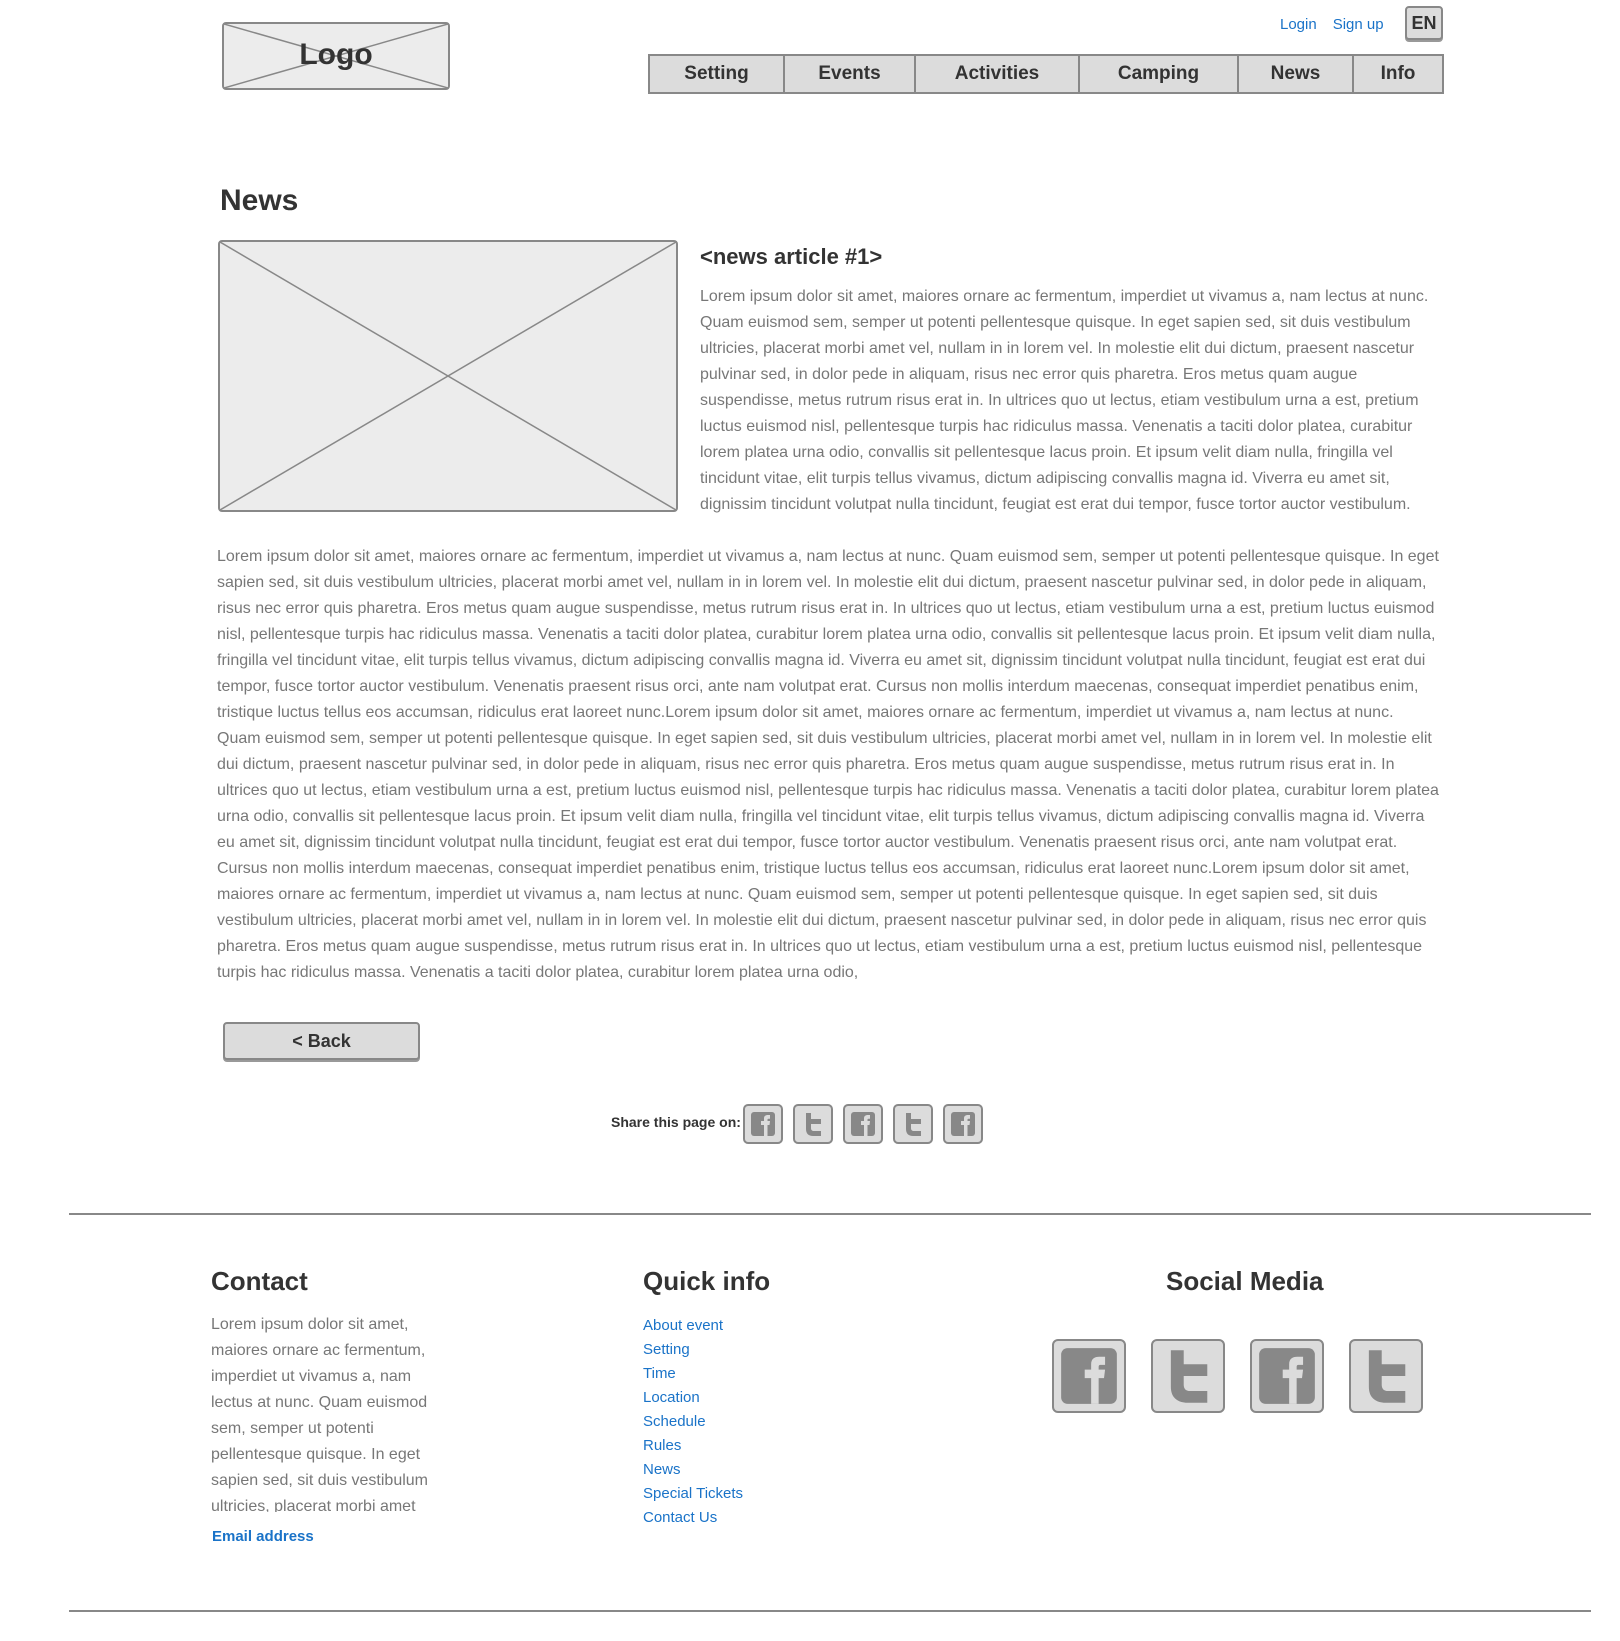  Describe the element at coordinates (1332, 24) in the screenshot. I see `account-links: Login Sign up` at that location.